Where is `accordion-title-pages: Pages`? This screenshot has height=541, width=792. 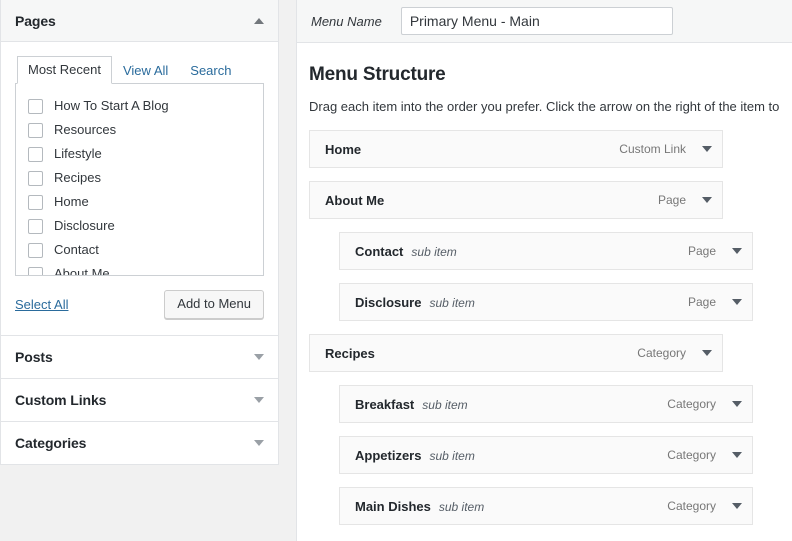
accordion-title-pages: Pages is located at coordinates (35, 20).